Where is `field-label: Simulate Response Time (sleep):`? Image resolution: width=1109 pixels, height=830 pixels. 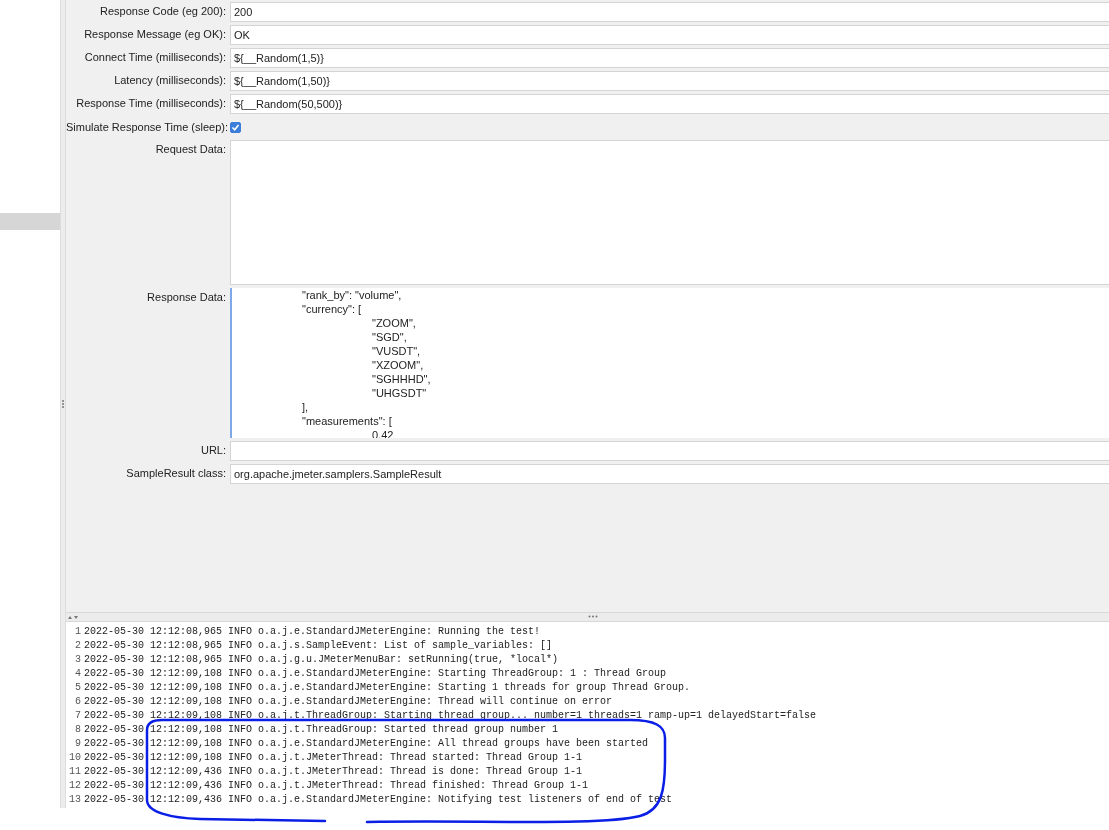
field-label: Simulate Response Time (sleep): is located at coordinates (146, 127).